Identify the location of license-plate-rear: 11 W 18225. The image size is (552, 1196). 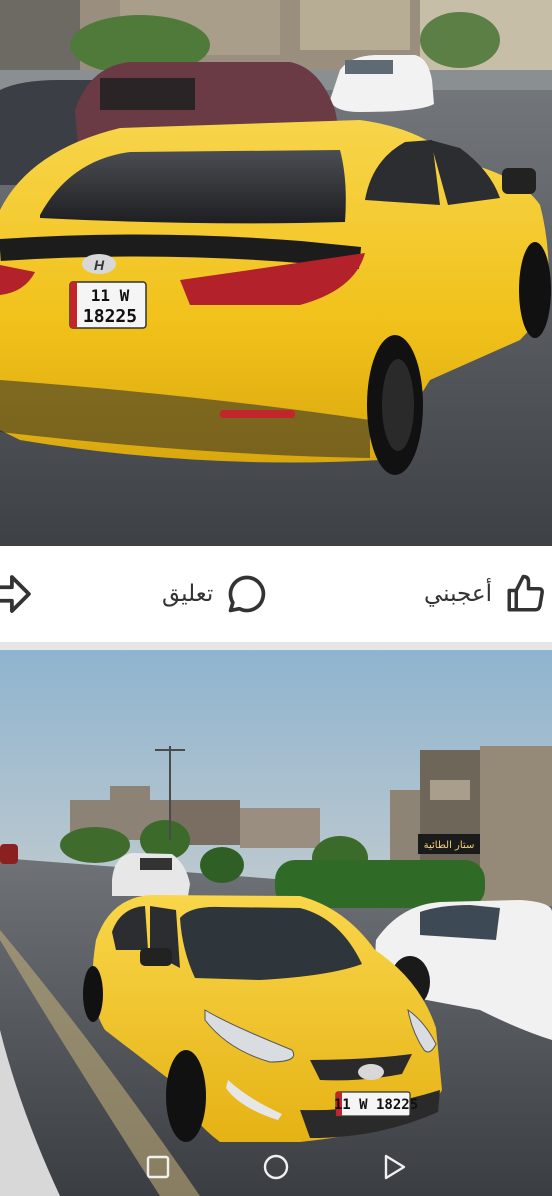
(108, 305).